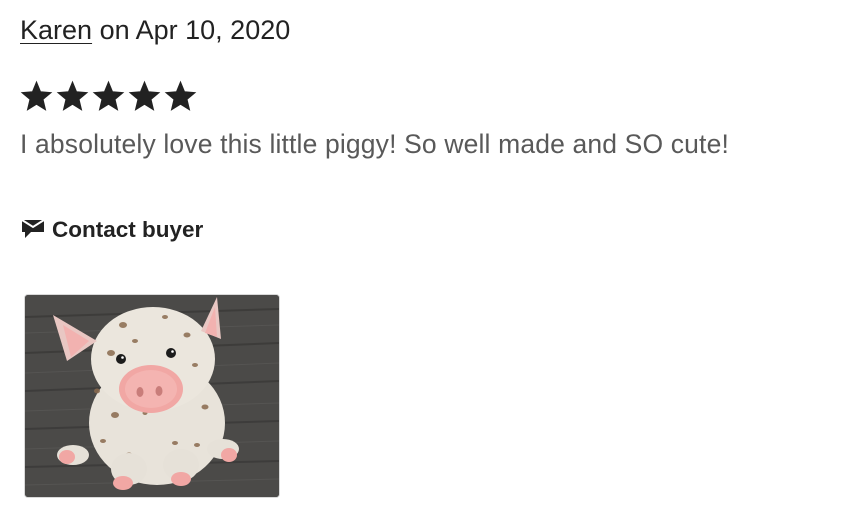 The width and height of the screenshot is (842, 510). What do you see at coordinates (195, 30) in the screenshot?
I see `review-date: on Apr 10, 2020` at bounding box center [195, 30].